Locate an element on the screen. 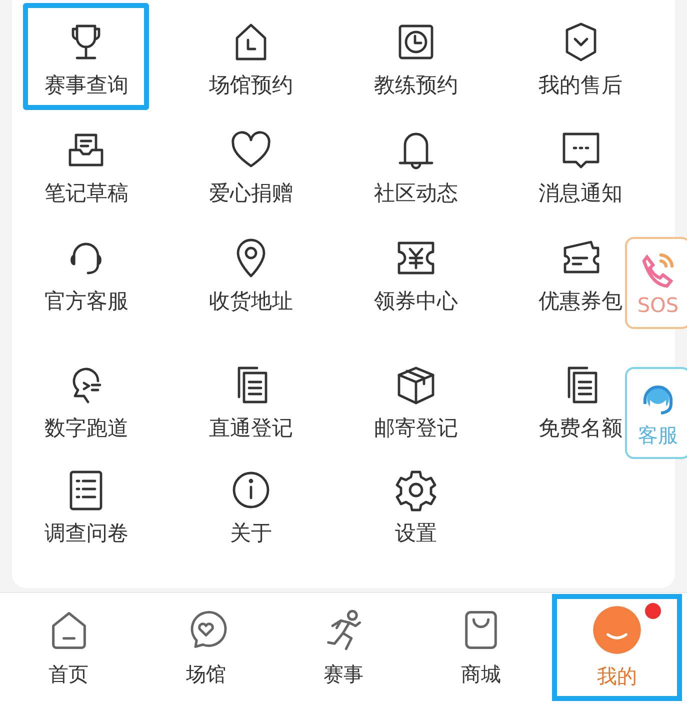 This screenshot has width=687, height=705. menu-item: 直通登记 is located at coordinates (251, 399).